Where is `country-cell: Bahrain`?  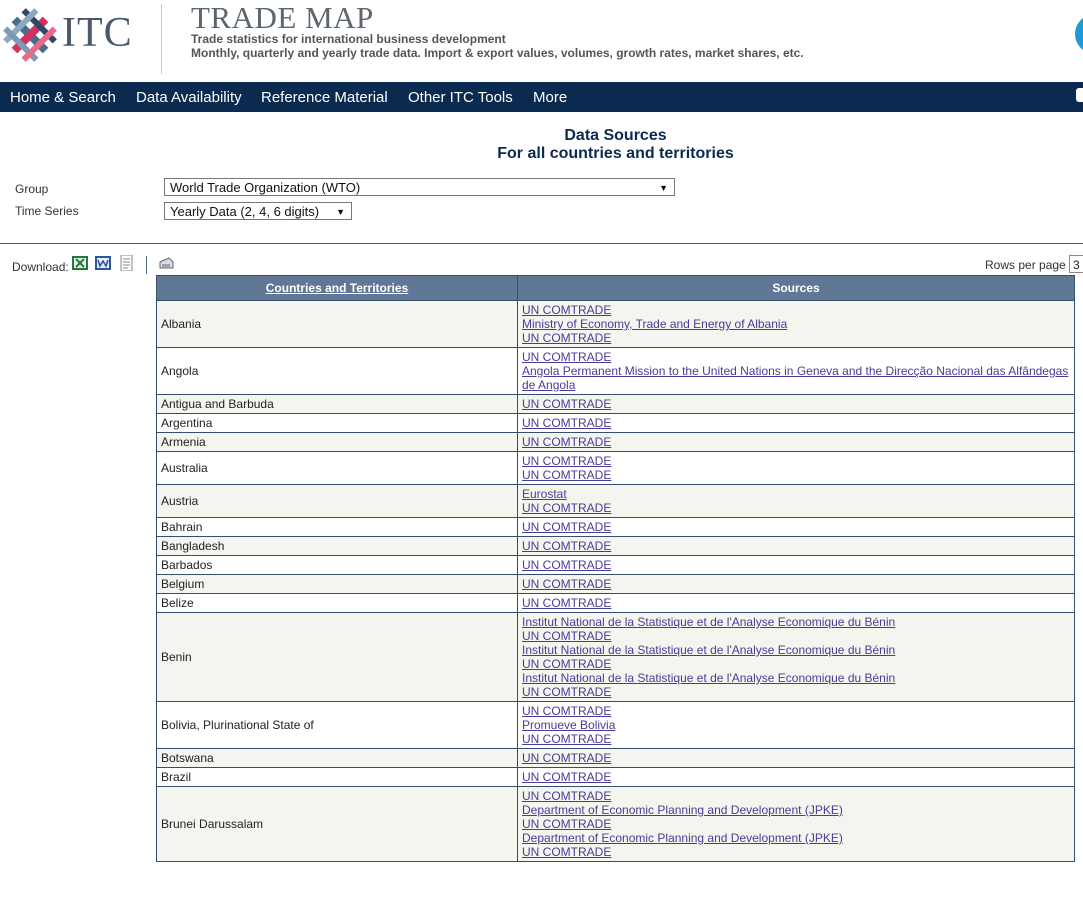 country-cell: Bahrain is located at coordinates (337, 527).